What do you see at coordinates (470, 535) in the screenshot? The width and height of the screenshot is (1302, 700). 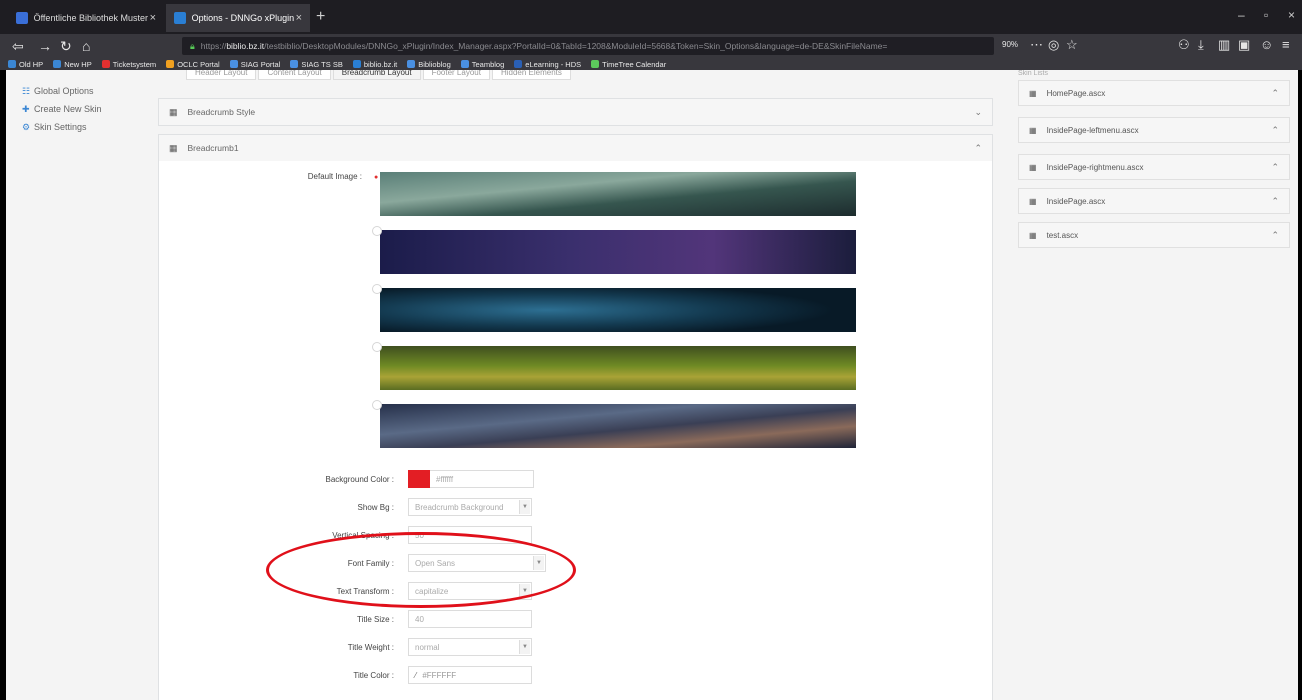 I see `vertical-spacing-input: 50` at bounding box center [470, 535].